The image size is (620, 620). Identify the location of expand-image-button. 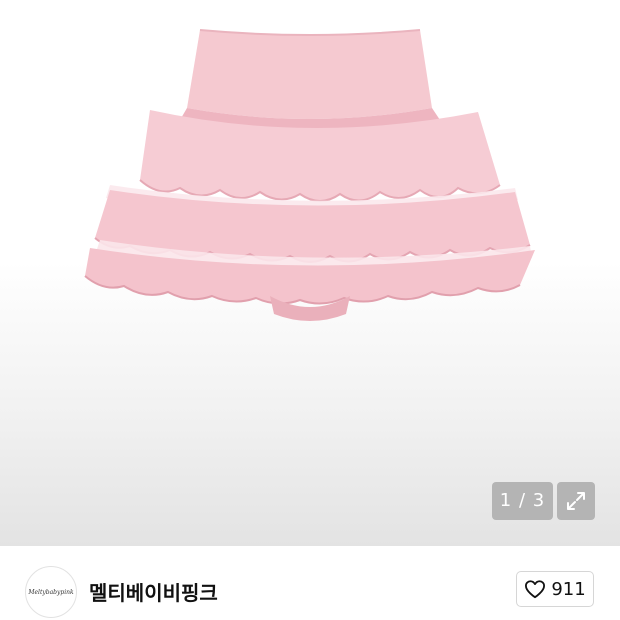
(576, 501).